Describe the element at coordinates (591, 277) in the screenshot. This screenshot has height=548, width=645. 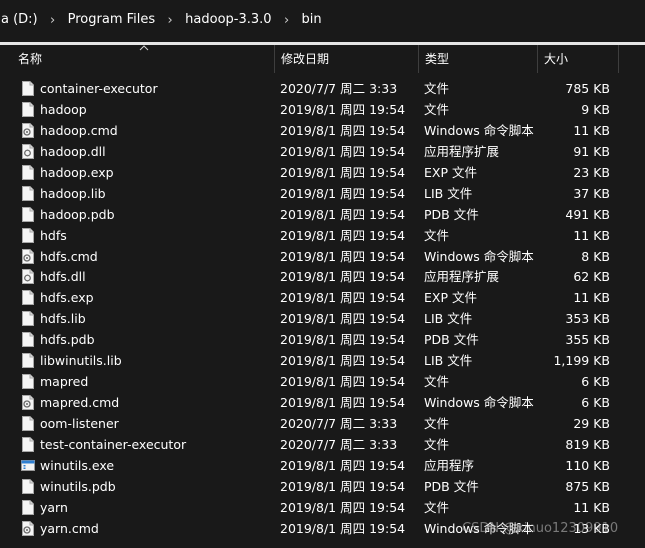
I see `file-size: 62 KB` at that location.